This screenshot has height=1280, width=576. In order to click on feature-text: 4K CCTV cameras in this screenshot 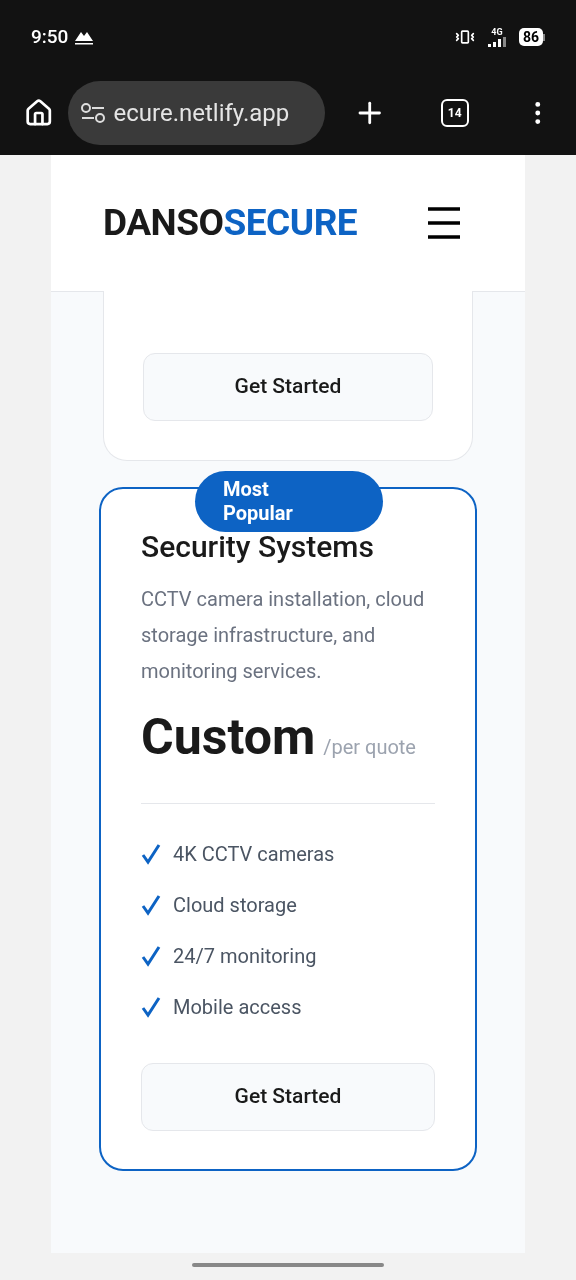, I will do `click(254, 854)`.